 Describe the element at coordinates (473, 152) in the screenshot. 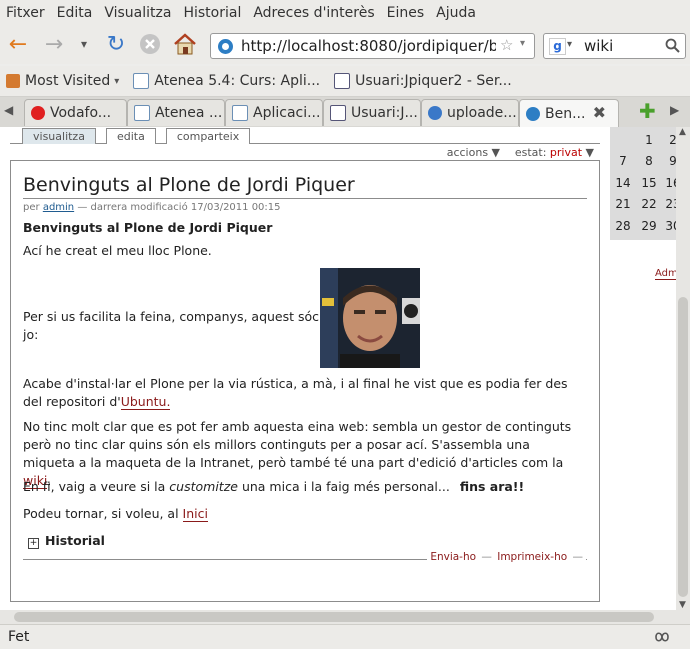

I see `actions-menu: accions ▼` at that location.